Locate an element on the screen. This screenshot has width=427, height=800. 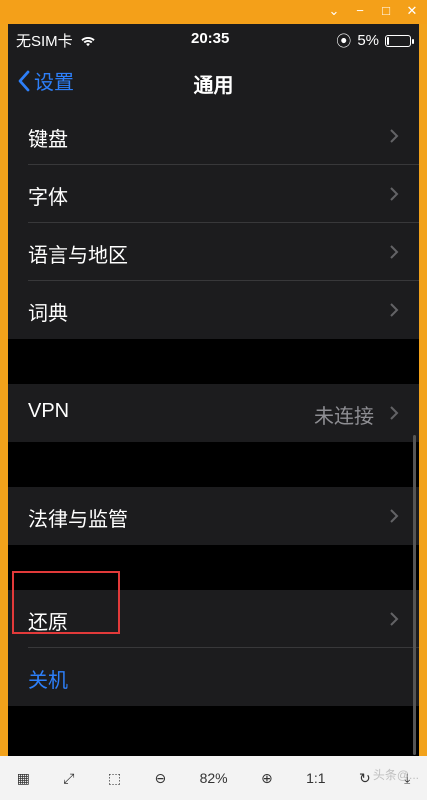
status-bar: 无SIM卡 20:35 ⦿ 5% is located at coordinates (213, 39).